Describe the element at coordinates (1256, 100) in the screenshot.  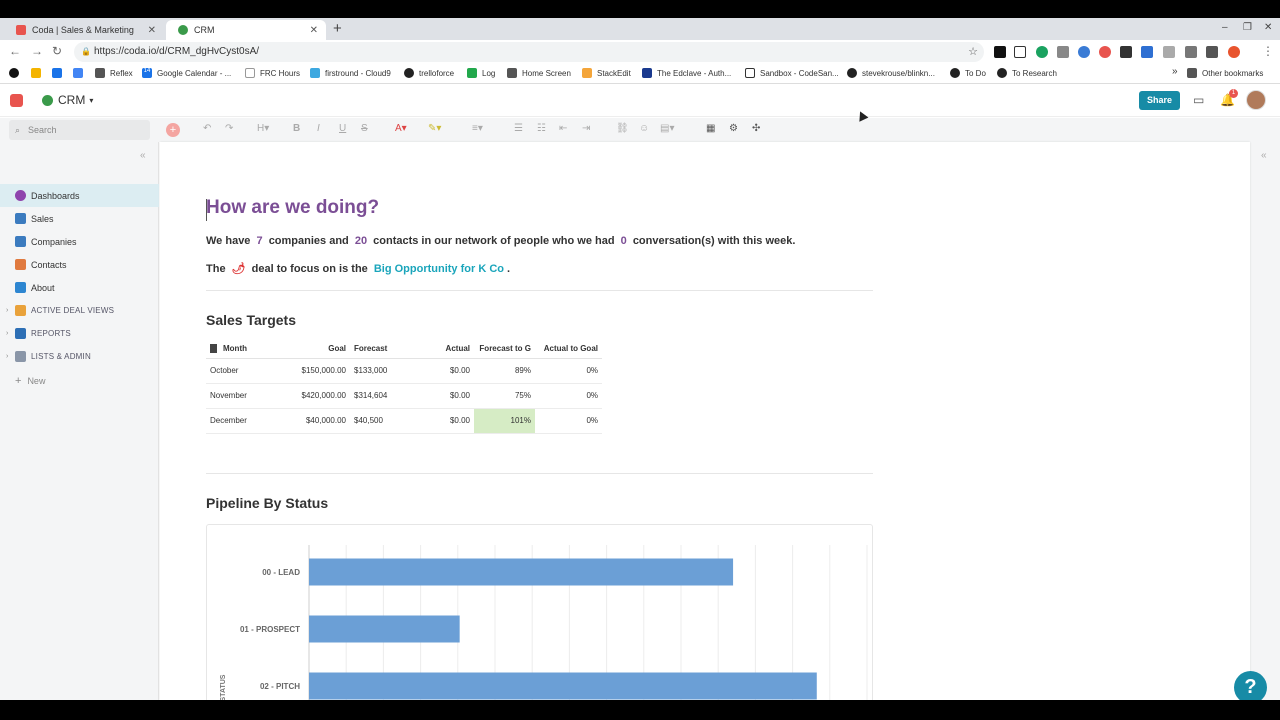
I see `avatar` at that location.